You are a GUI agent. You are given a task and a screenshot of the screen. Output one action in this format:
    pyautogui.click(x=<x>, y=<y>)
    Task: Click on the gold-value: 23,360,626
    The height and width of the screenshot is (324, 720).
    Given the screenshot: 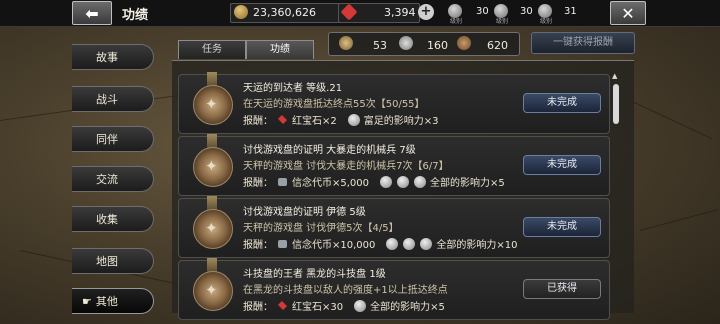 What is the action you would take?
    pyautogui.click(x=284, y=12)
    